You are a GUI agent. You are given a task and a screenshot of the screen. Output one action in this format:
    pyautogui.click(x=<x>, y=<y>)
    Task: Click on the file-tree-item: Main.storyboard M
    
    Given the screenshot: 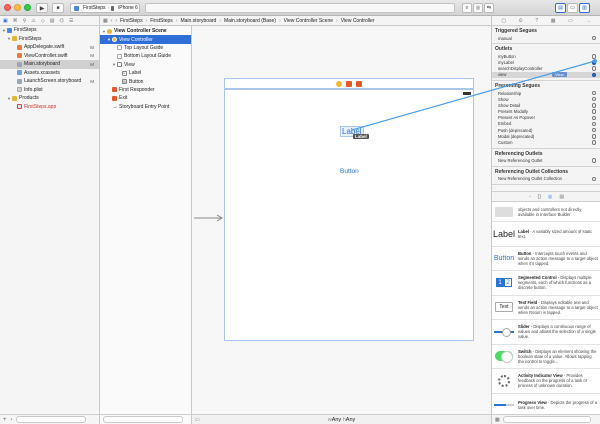 What is the action you would take?
    pyautogui.click(x=49, y=64)
    